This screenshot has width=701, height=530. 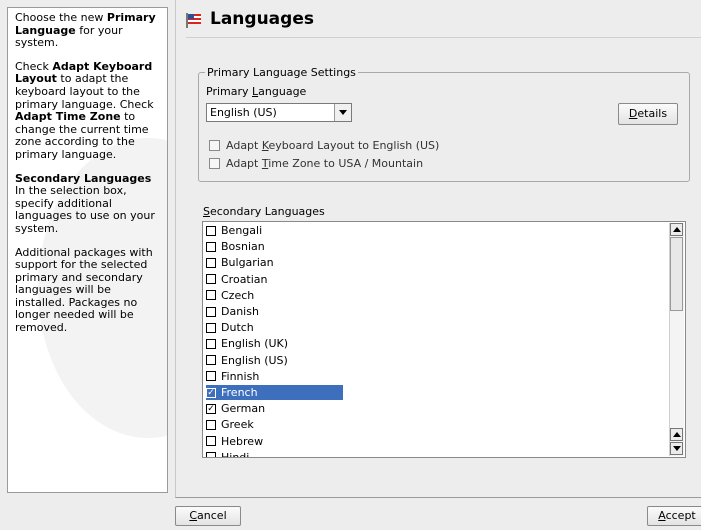 What do you see at coordinates (254, 360) in the screenshot?
I see `list-item-label: English (US)` at bounding box center [254, 360].